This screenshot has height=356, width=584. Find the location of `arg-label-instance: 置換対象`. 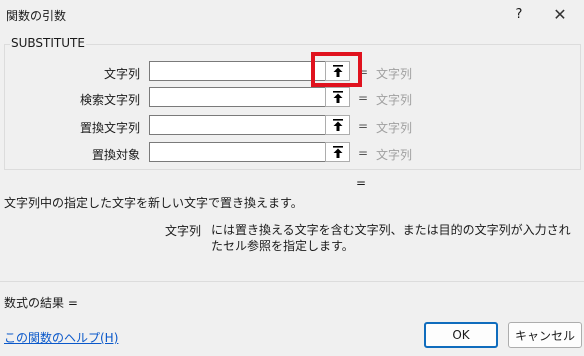

arg-label-instance: 置換対象 is located at coordinates (115, 155).